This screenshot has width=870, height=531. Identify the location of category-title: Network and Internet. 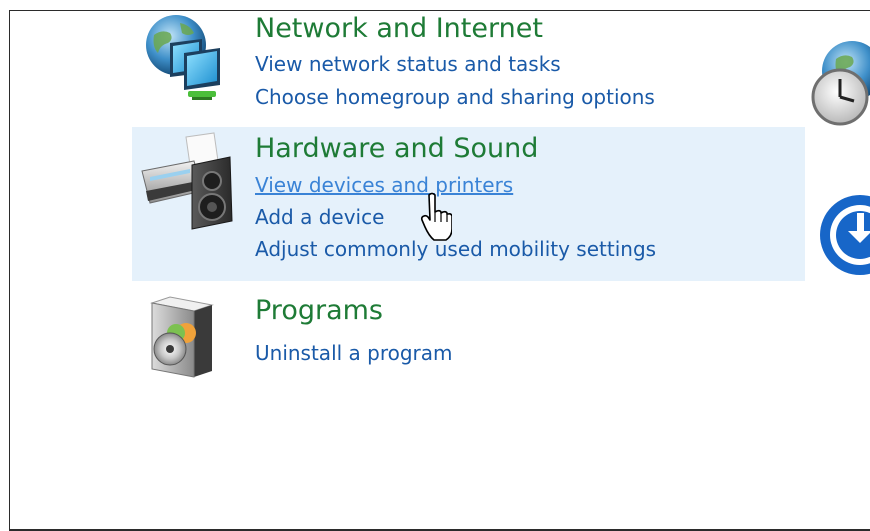
(399, 29).